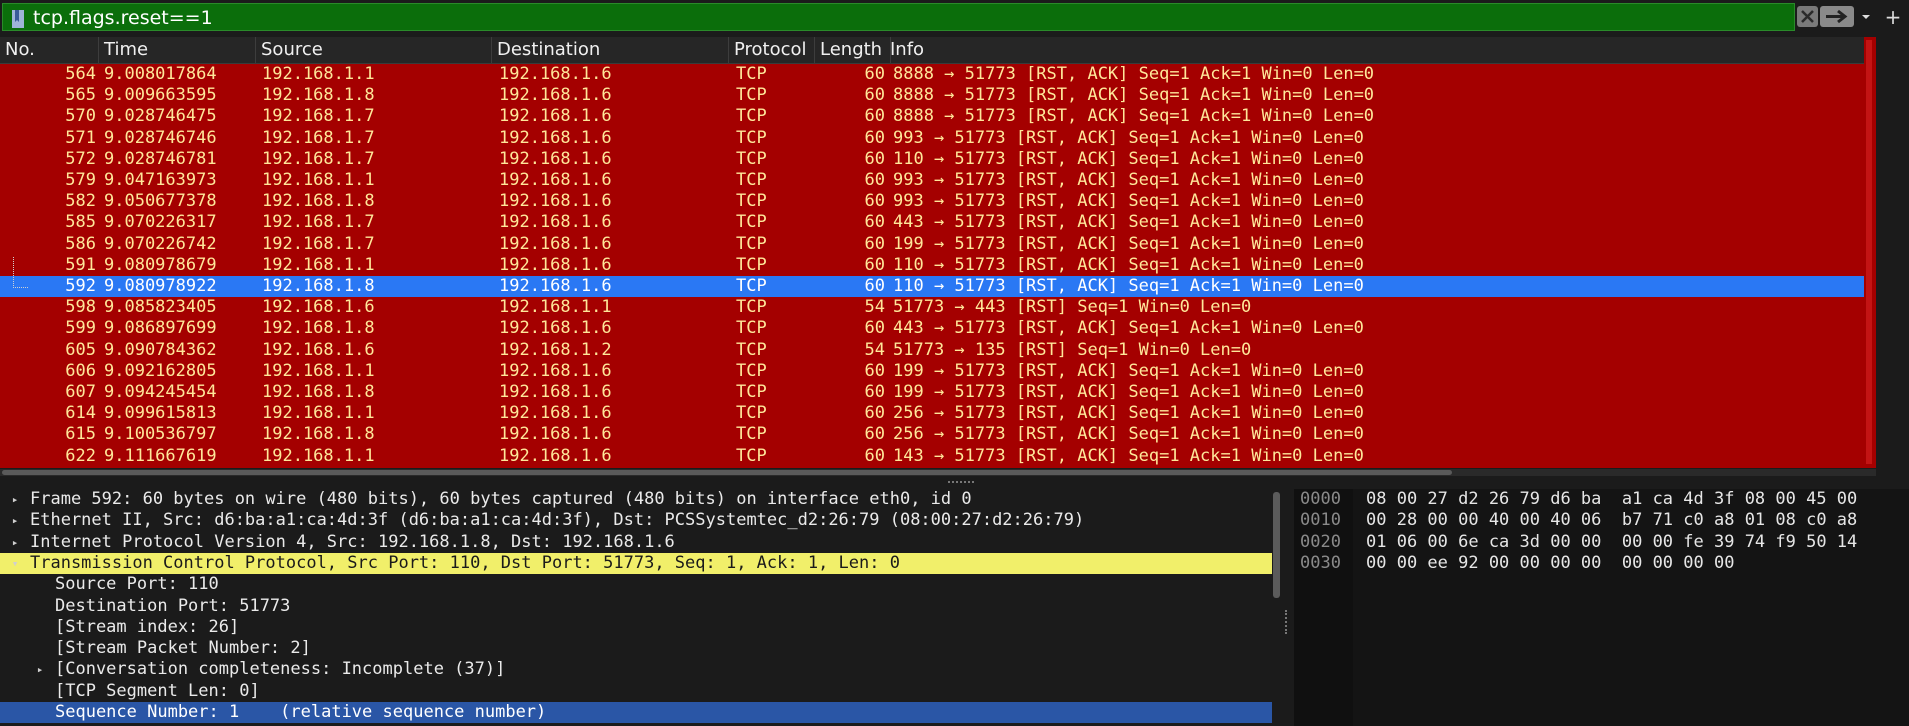  What do you see at coordinates (636, 627) in the screenshot?
I see `details-tree-item: [Stream index: 26]` at bounding box center [636, 627].